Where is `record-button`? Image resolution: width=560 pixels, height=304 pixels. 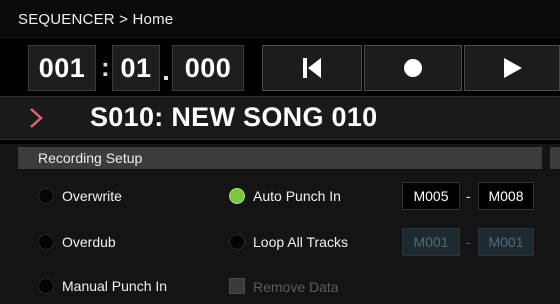 record-button is located at coordinates (413, 68).